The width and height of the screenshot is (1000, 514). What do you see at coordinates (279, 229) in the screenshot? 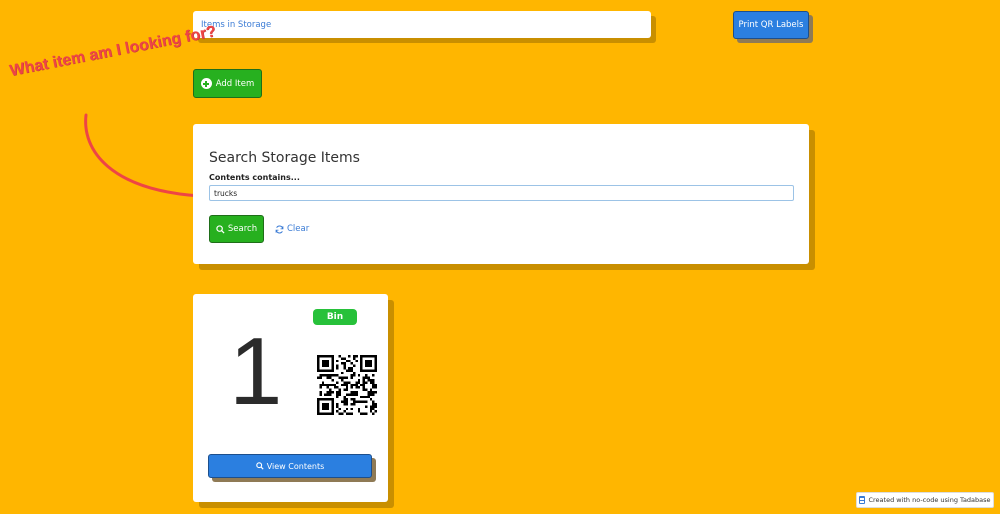
I see `refresh-icon` at bounding box center [279, 229].